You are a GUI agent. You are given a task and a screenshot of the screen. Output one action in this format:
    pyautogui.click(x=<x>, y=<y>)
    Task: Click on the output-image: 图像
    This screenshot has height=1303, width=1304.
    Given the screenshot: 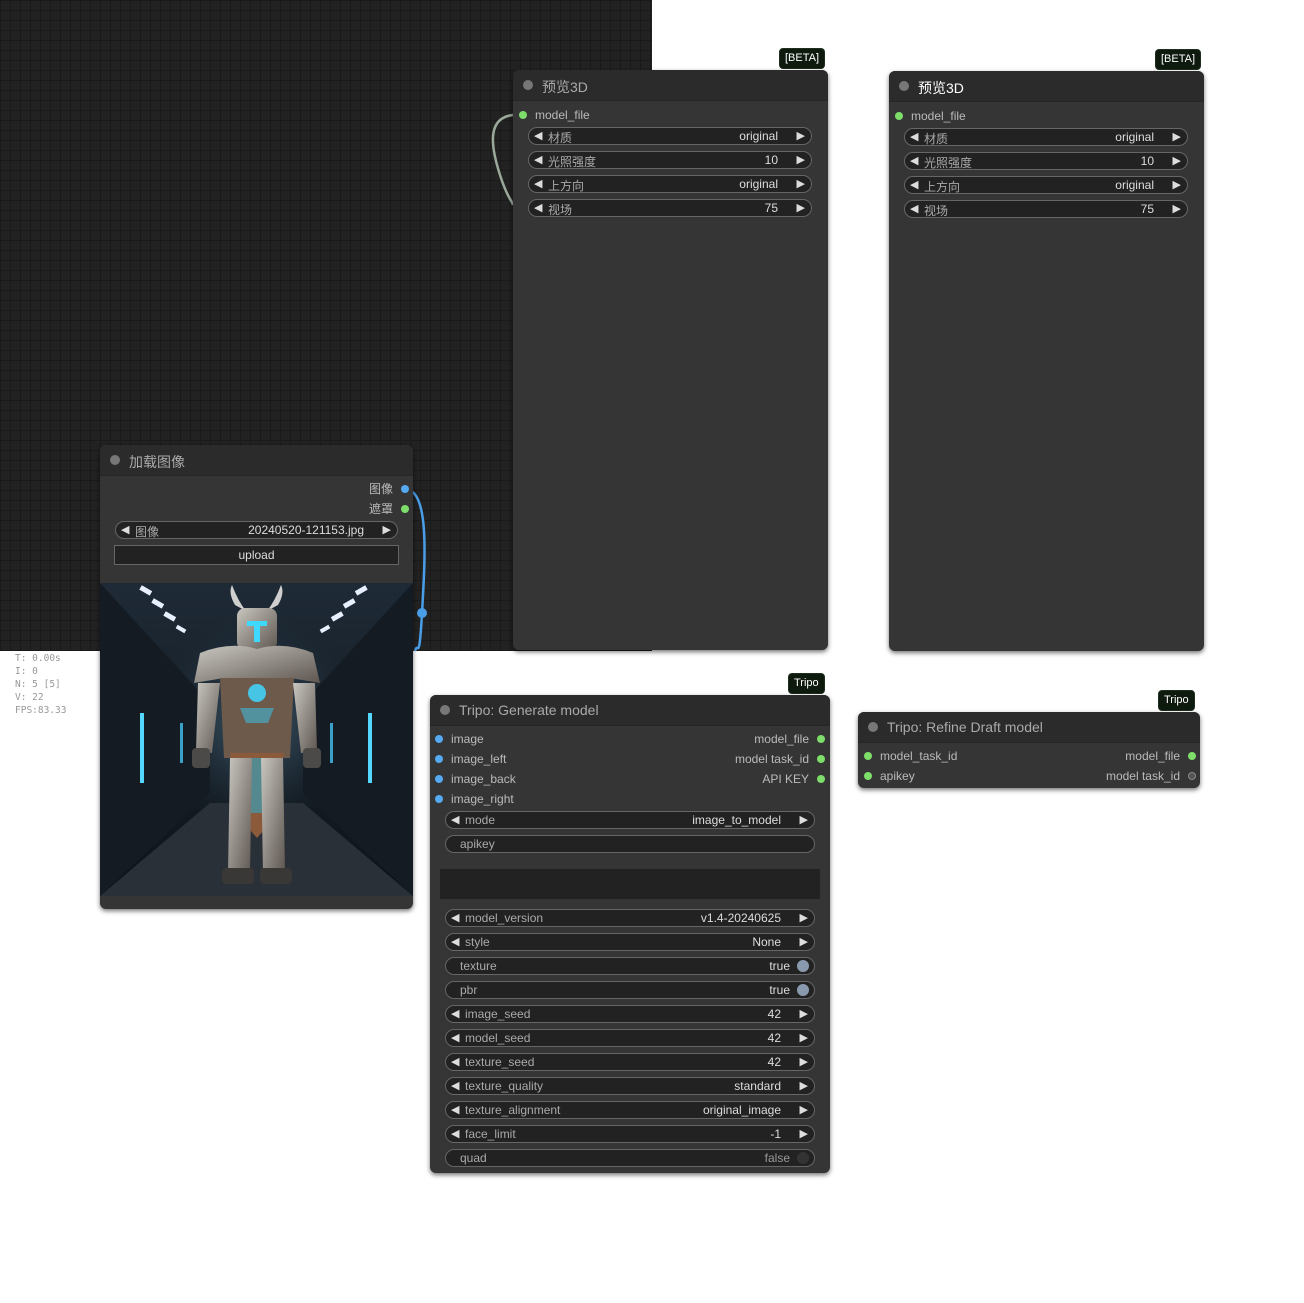 What is the action you would take?
    pyautogui.click(x=389, y=489)
    